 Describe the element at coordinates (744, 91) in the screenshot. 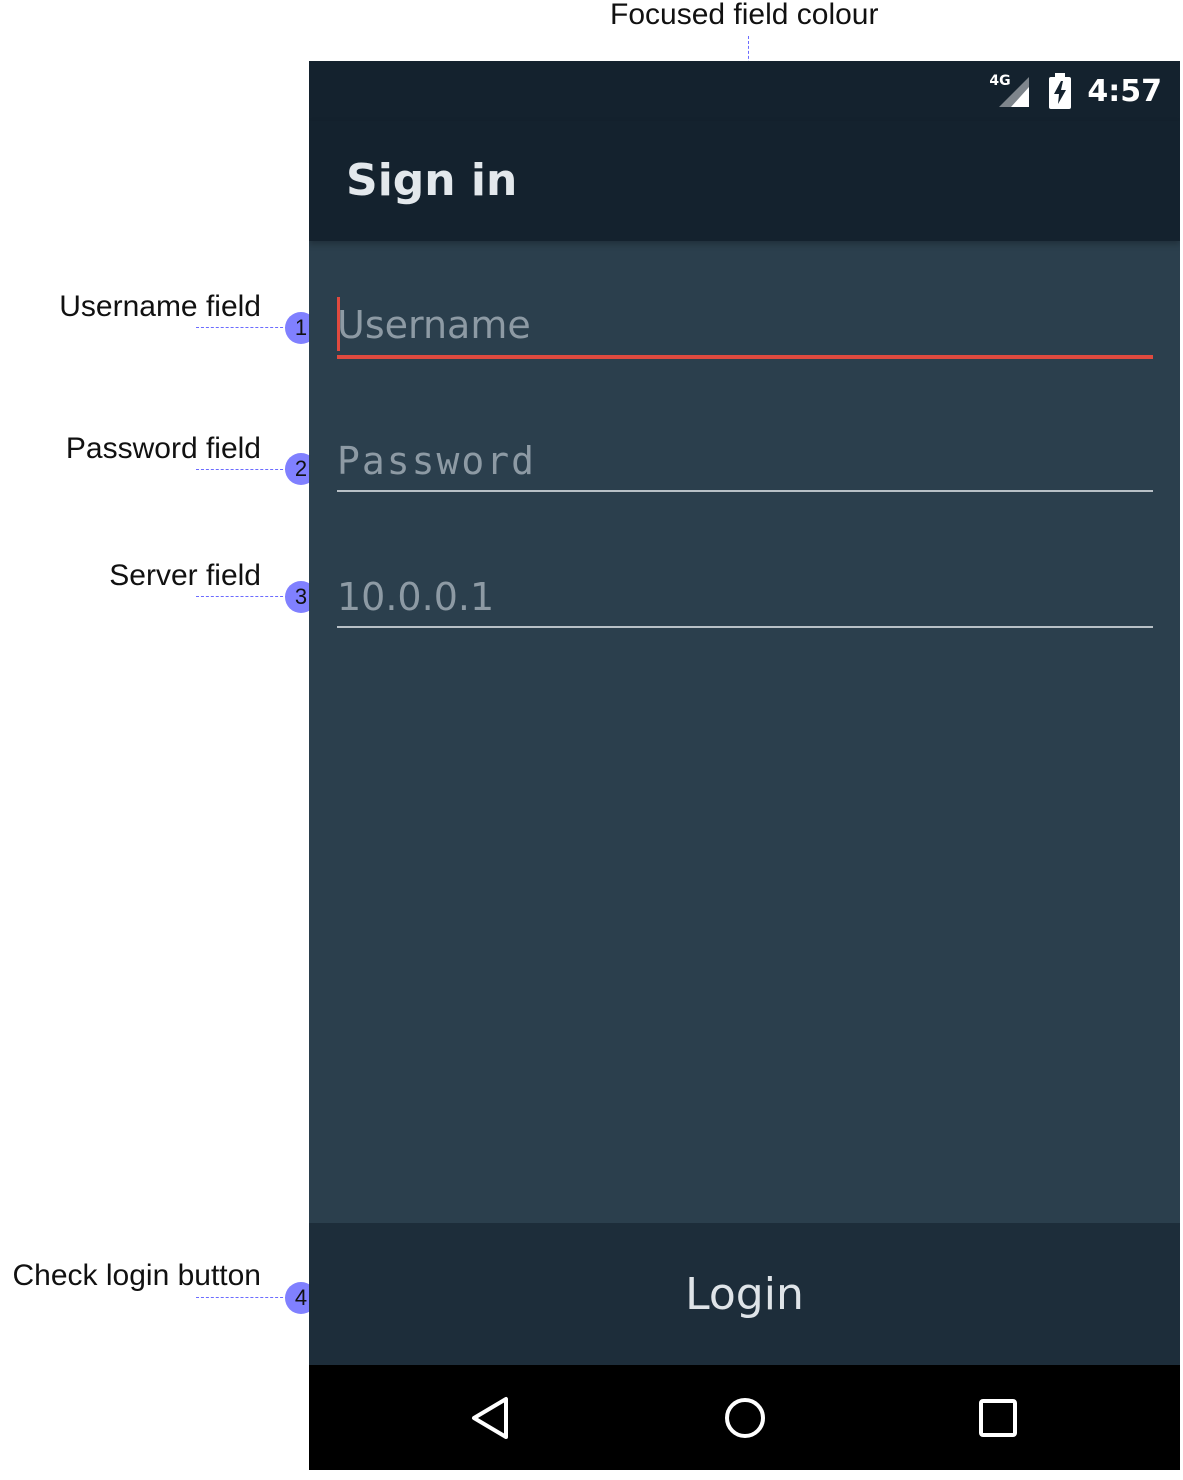

I see `status-bar: 4G 4:57` at that location.